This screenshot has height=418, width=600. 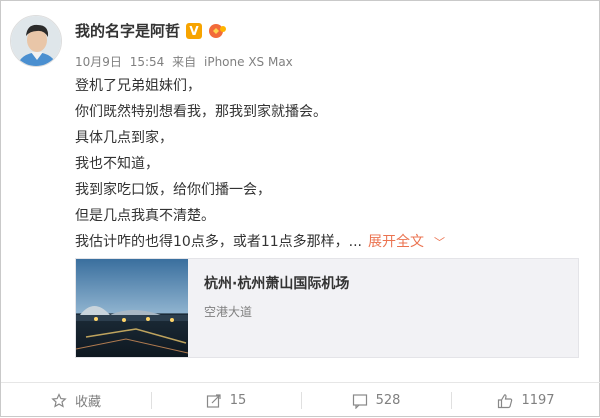 I want to click on thumbs-up-icon, so click(x=505, y=400).